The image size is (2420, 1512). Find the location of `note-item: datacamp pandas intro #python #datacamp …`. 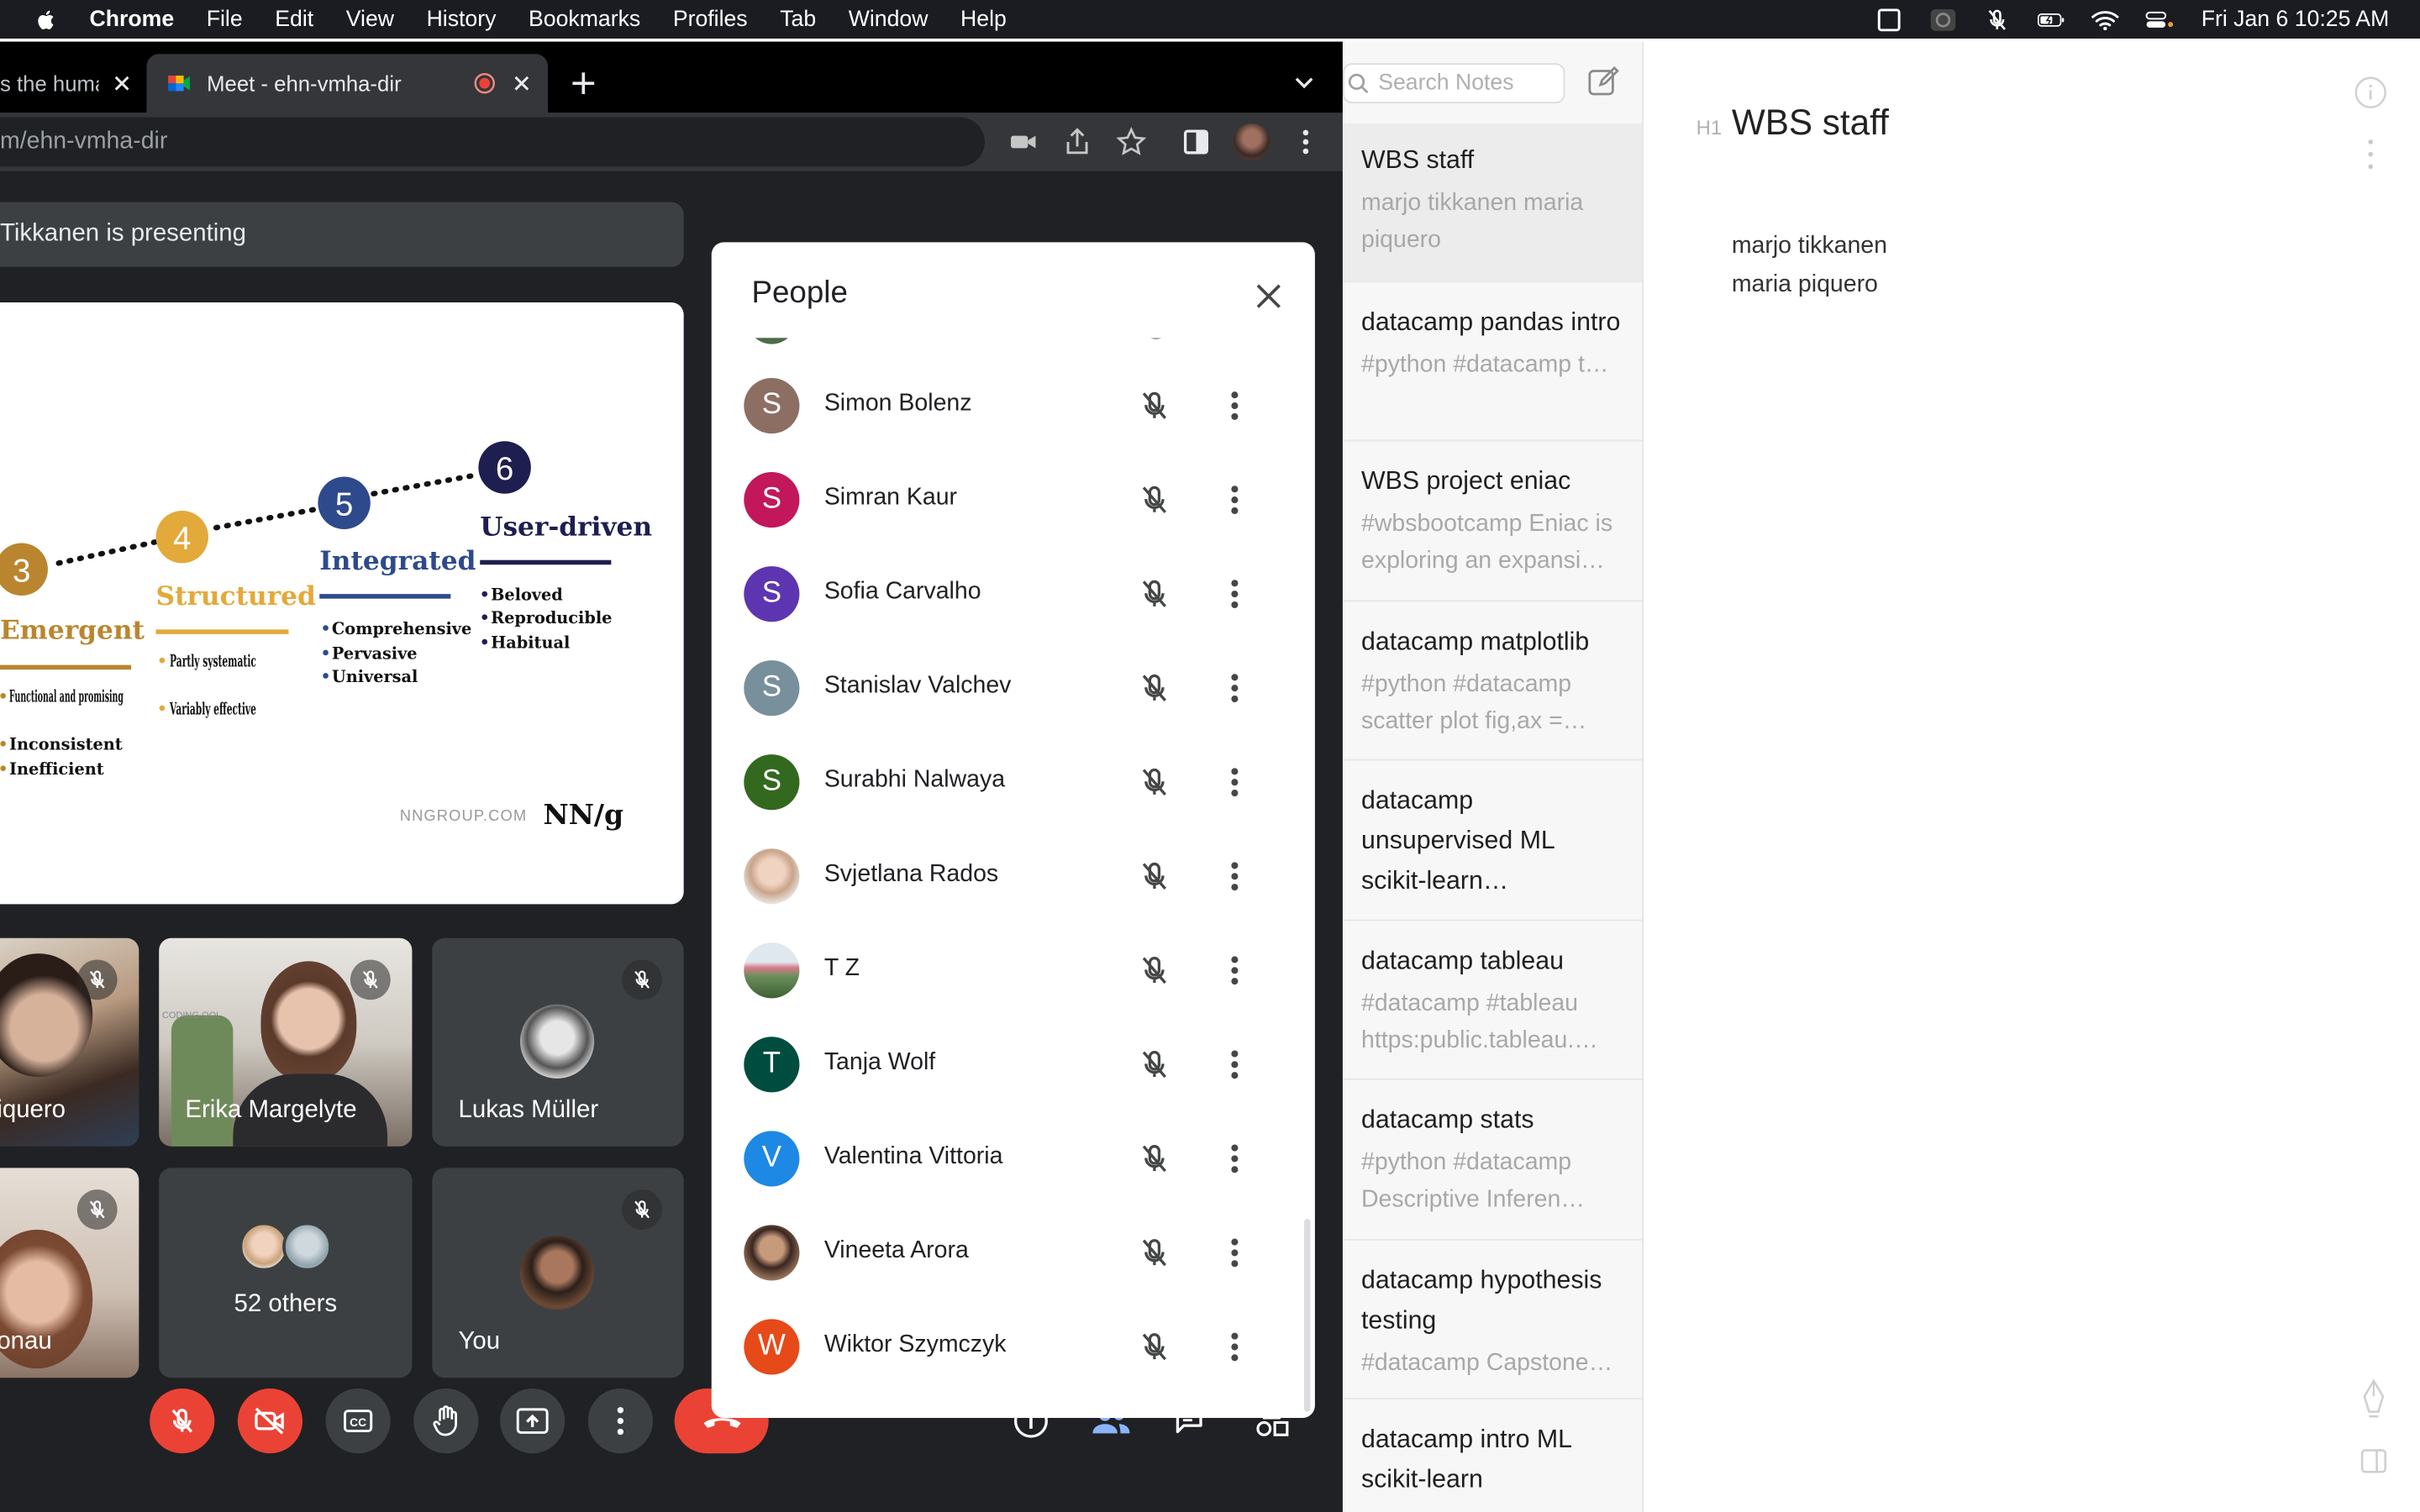

note-item: datacamp pandas intro #python #datacamp … is located at coordinates (1493, 362).